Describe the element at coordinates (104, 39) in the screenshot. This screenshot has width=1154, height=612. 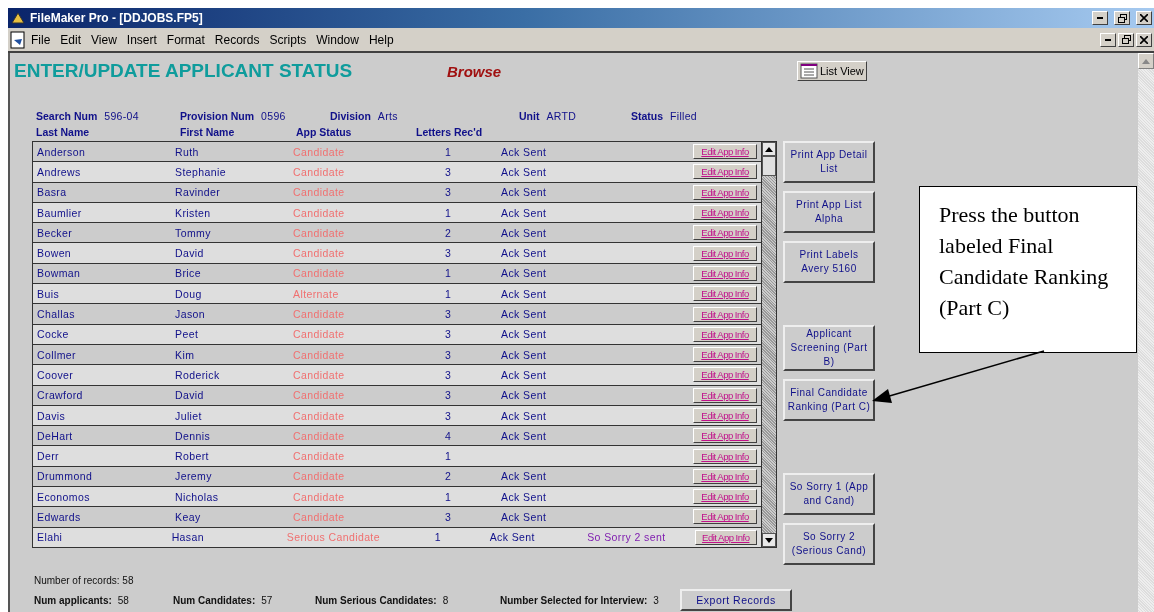
I see `menu-item: View` at that location.